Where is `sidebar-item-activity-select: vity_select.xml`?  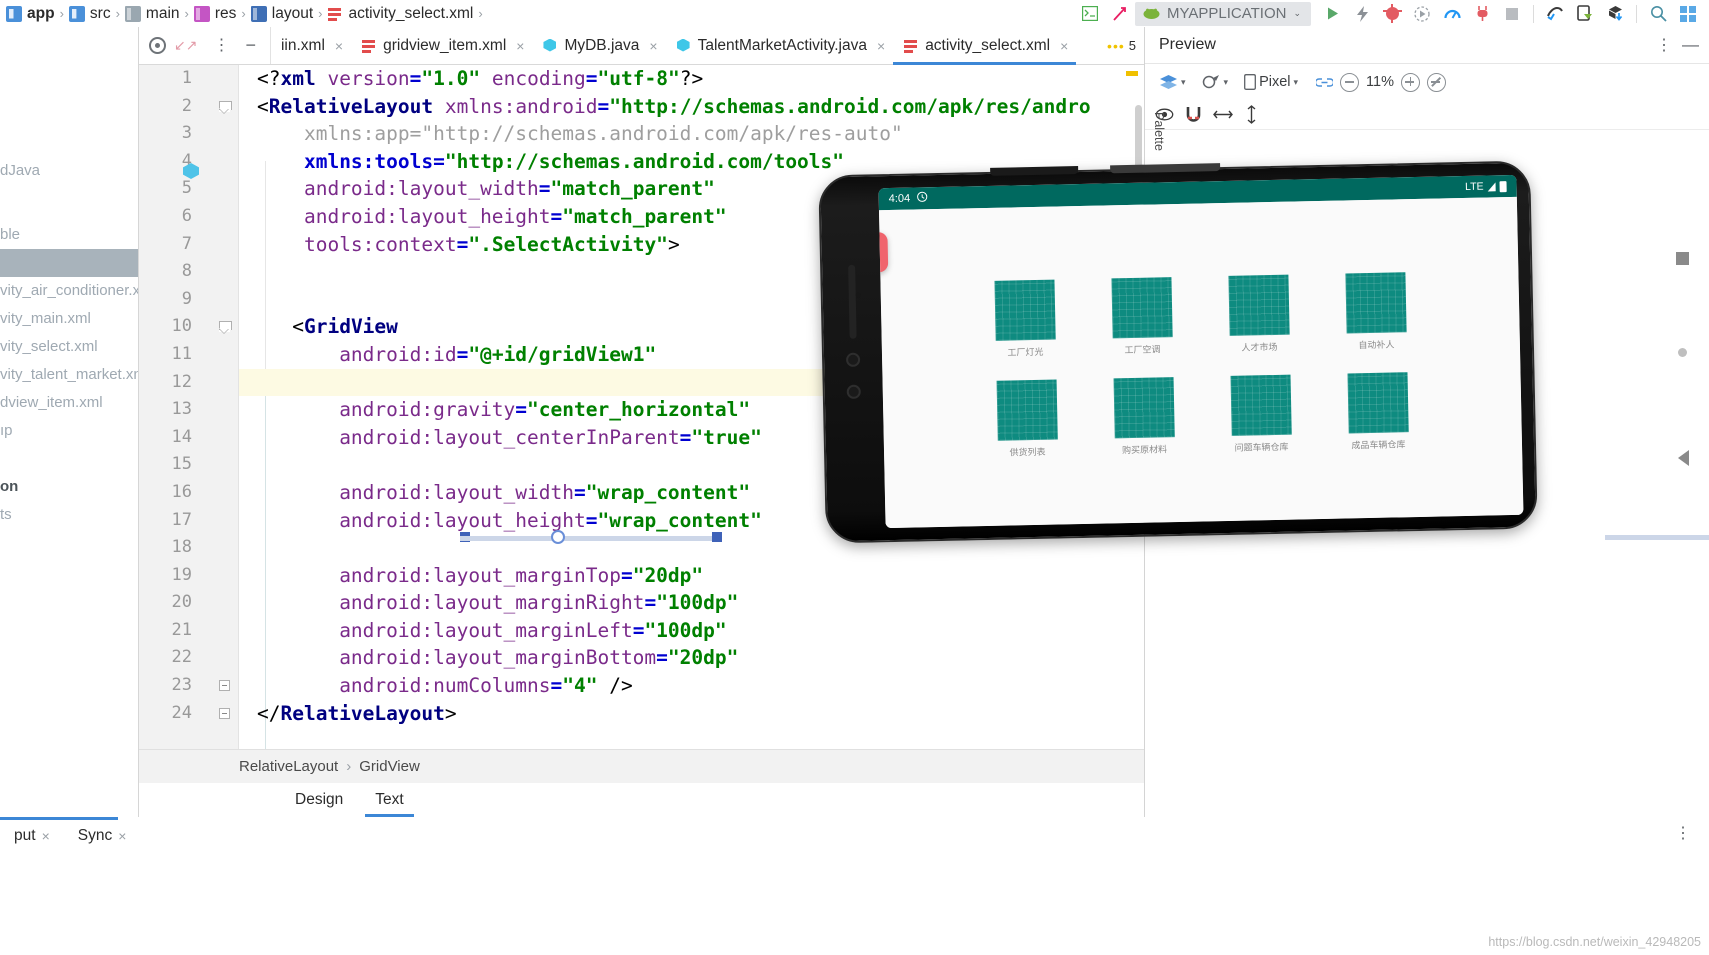 sidebar-item-activity-select: vity_select.xml is located at coordinates (69, 347).